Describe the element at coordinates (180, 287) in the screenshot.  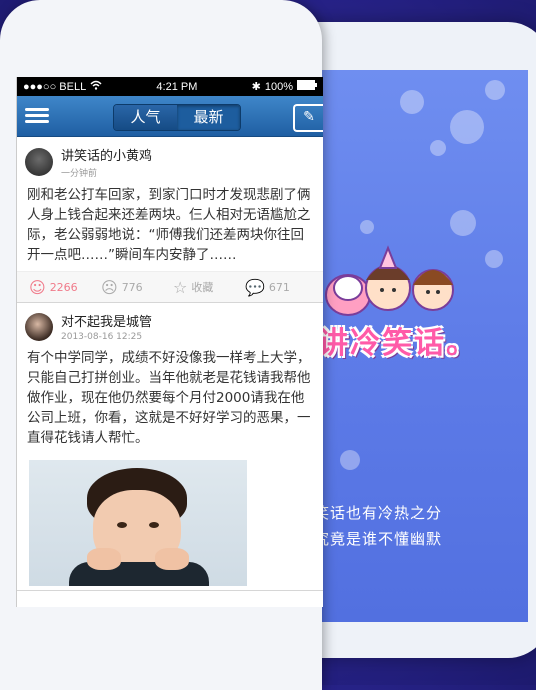
I see `star-icon: ☆` at that location.